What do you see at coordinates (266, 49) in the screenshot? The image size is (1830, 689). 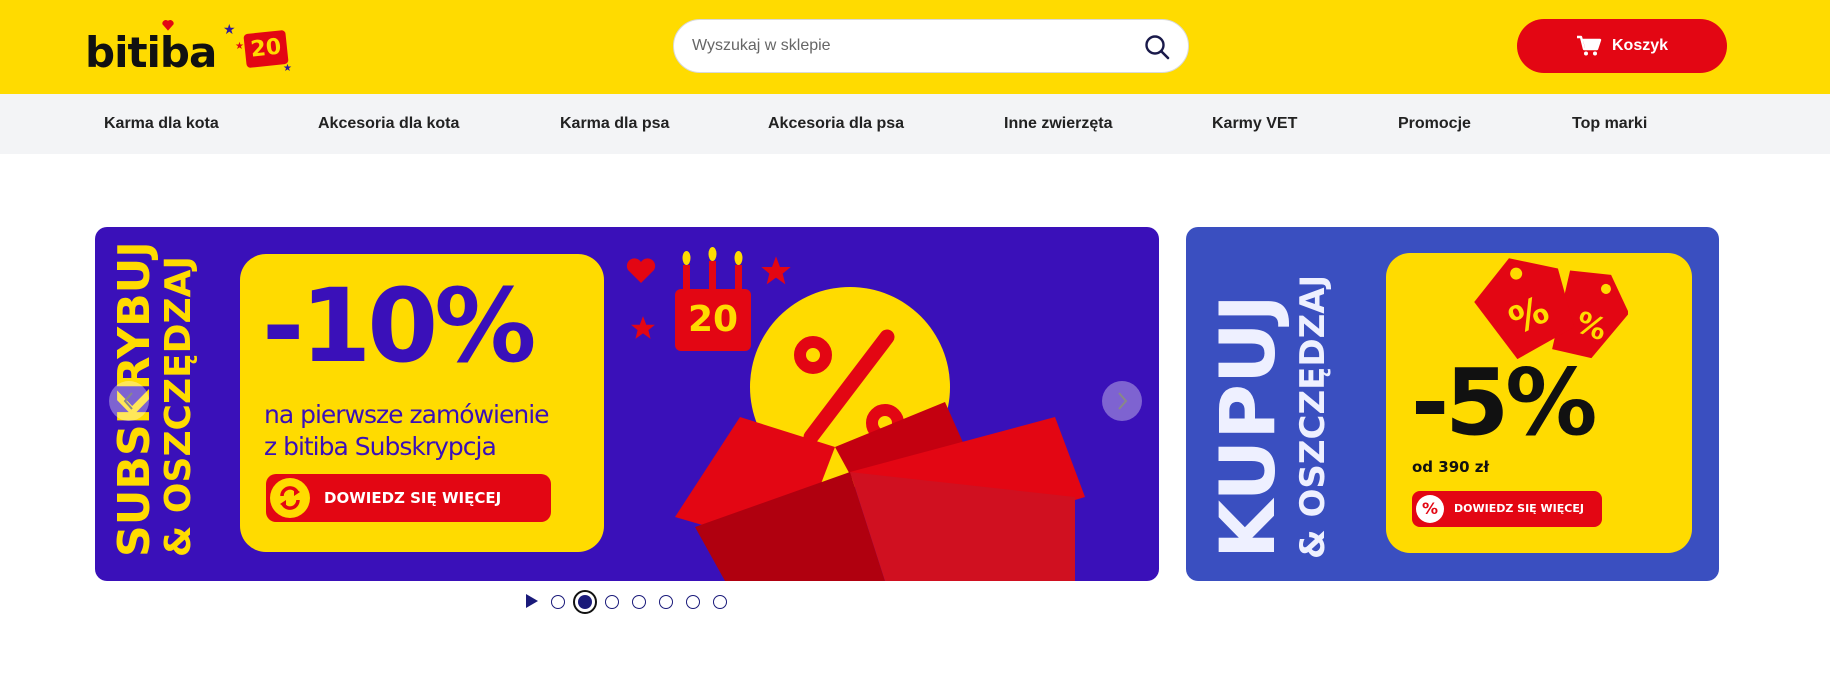 I see `anniversary-badge: 20` at bounding box center [266, 49].